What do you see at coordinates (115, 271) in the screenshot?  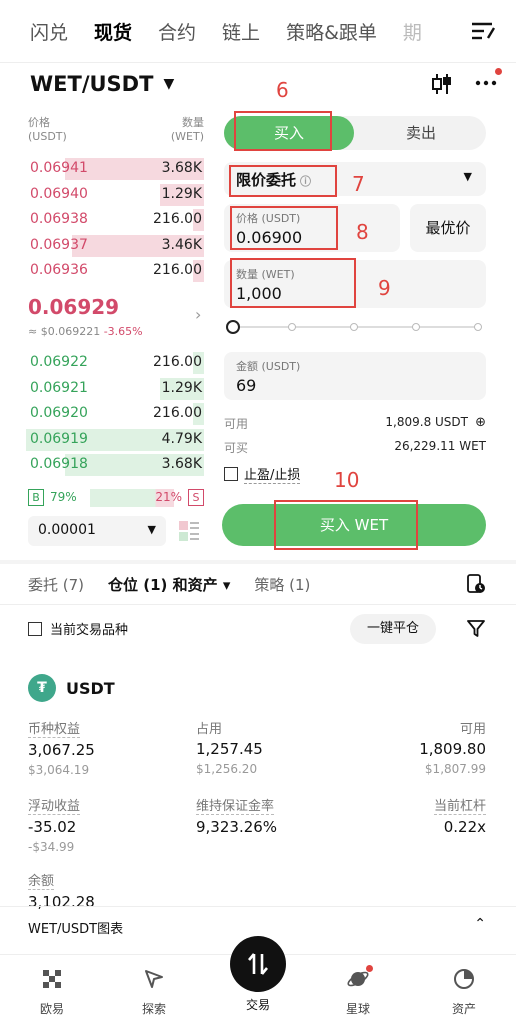 I see `ask-row: 0.06936 216.00` at bounding box center [115, 271].